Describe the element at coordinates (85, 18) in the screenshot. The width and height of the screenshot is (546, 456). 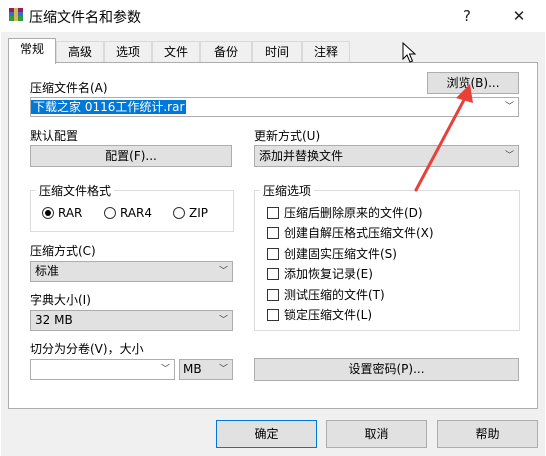
I see `window-title: 压缩文件名和参数` at that location.